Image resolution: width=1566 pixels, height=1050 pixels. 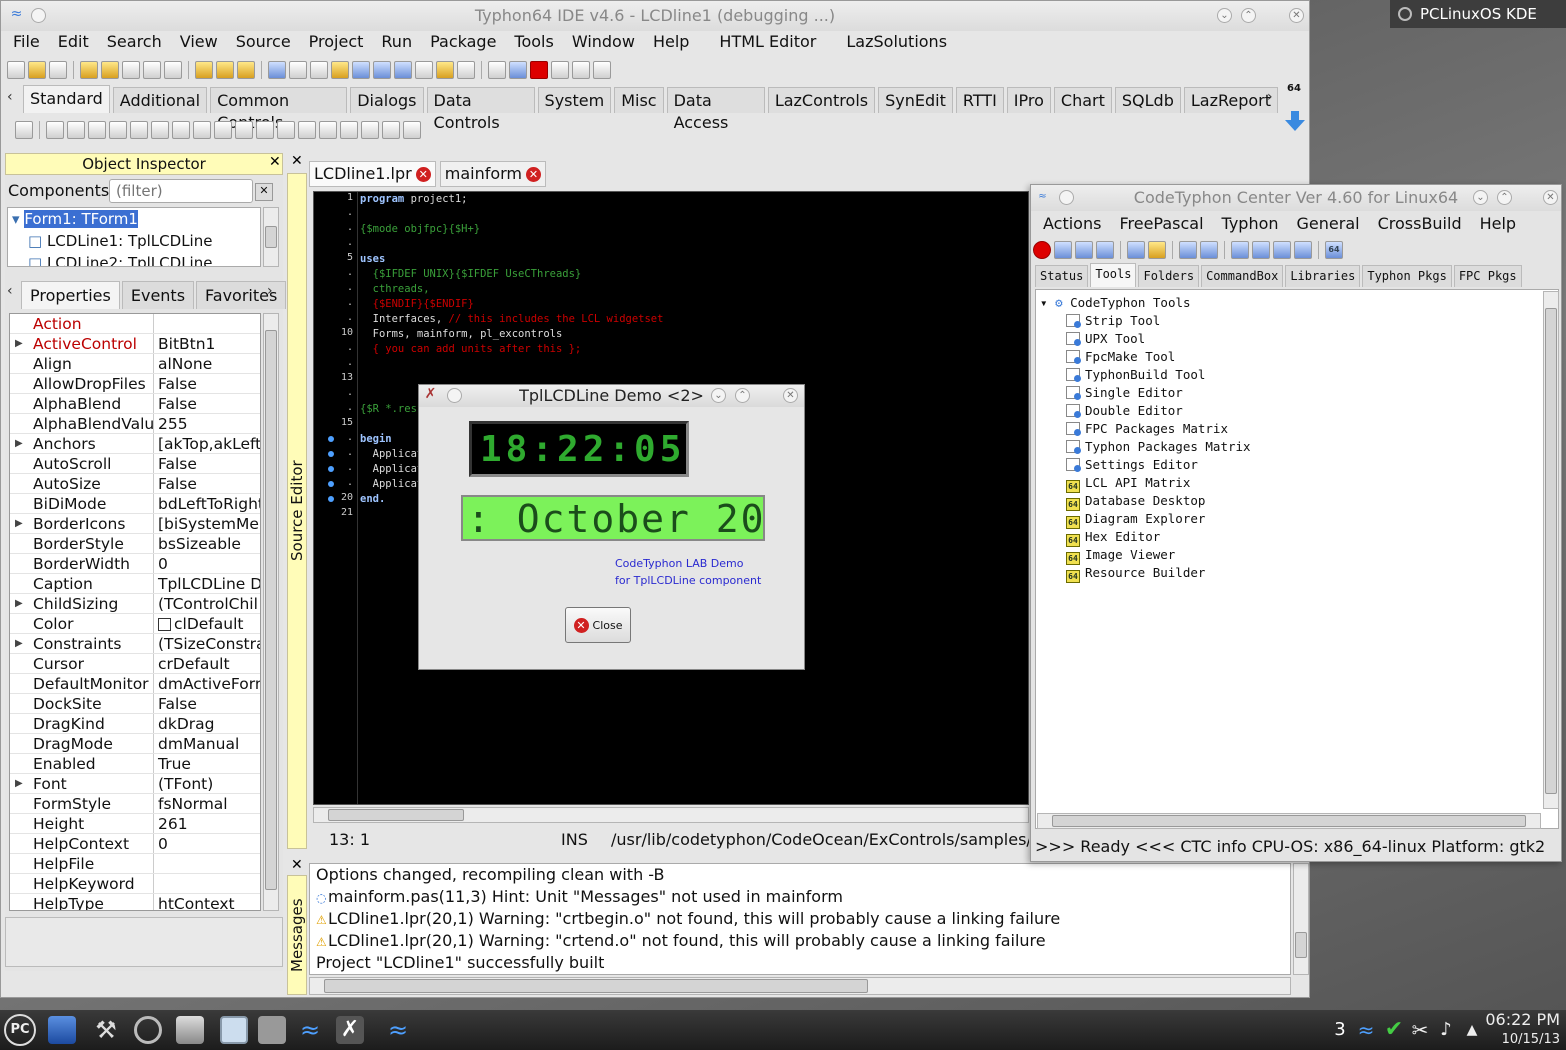 What do you see at coordinates (1498, 224) in the screenshot?
I see `ctc-menu-help: Help` at bounding box center [1498, 224].